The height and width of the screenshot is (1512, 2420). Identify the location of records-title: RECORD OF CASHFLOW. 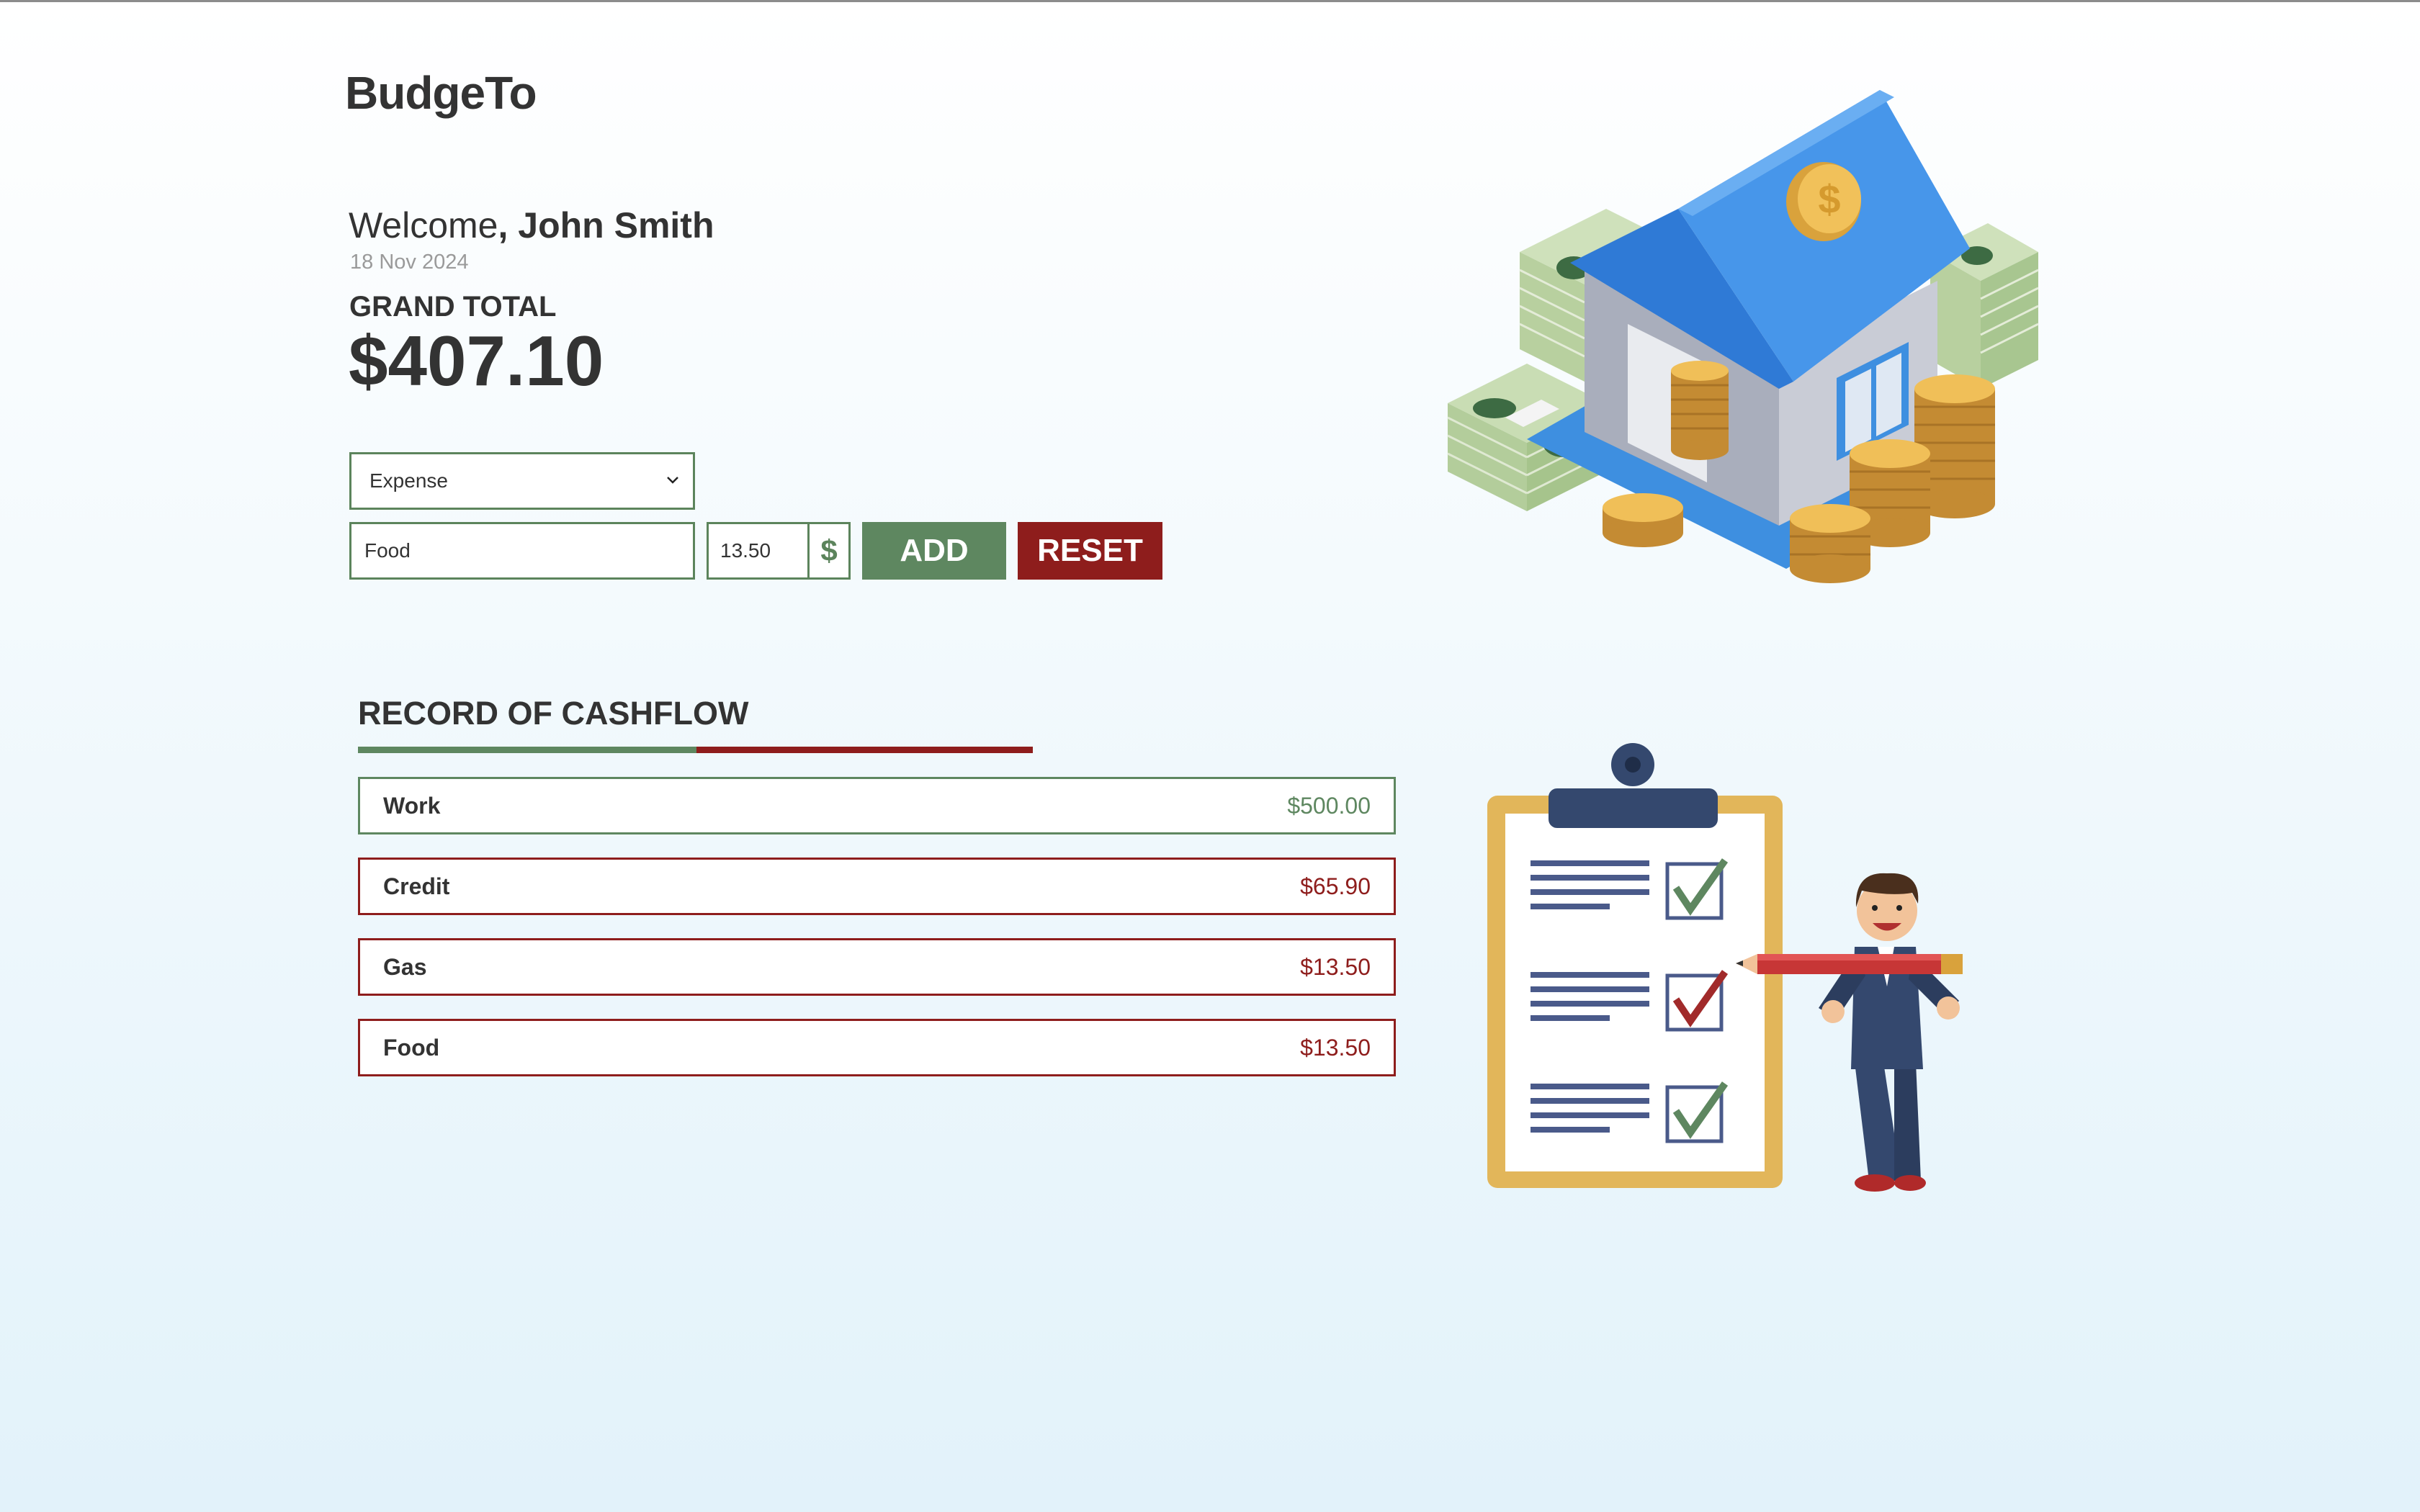
(553, 713).